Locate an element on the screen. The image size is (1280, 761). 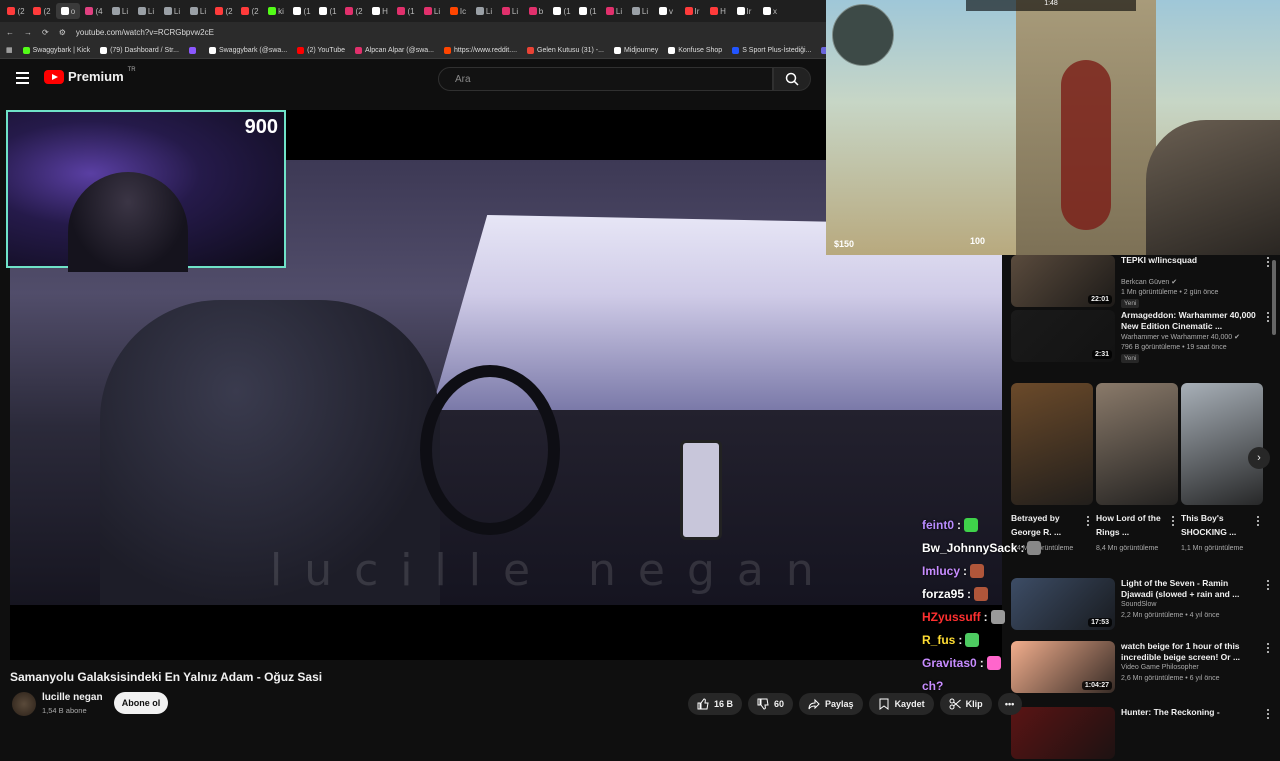
game-radar is located at coordinates (863, 35).